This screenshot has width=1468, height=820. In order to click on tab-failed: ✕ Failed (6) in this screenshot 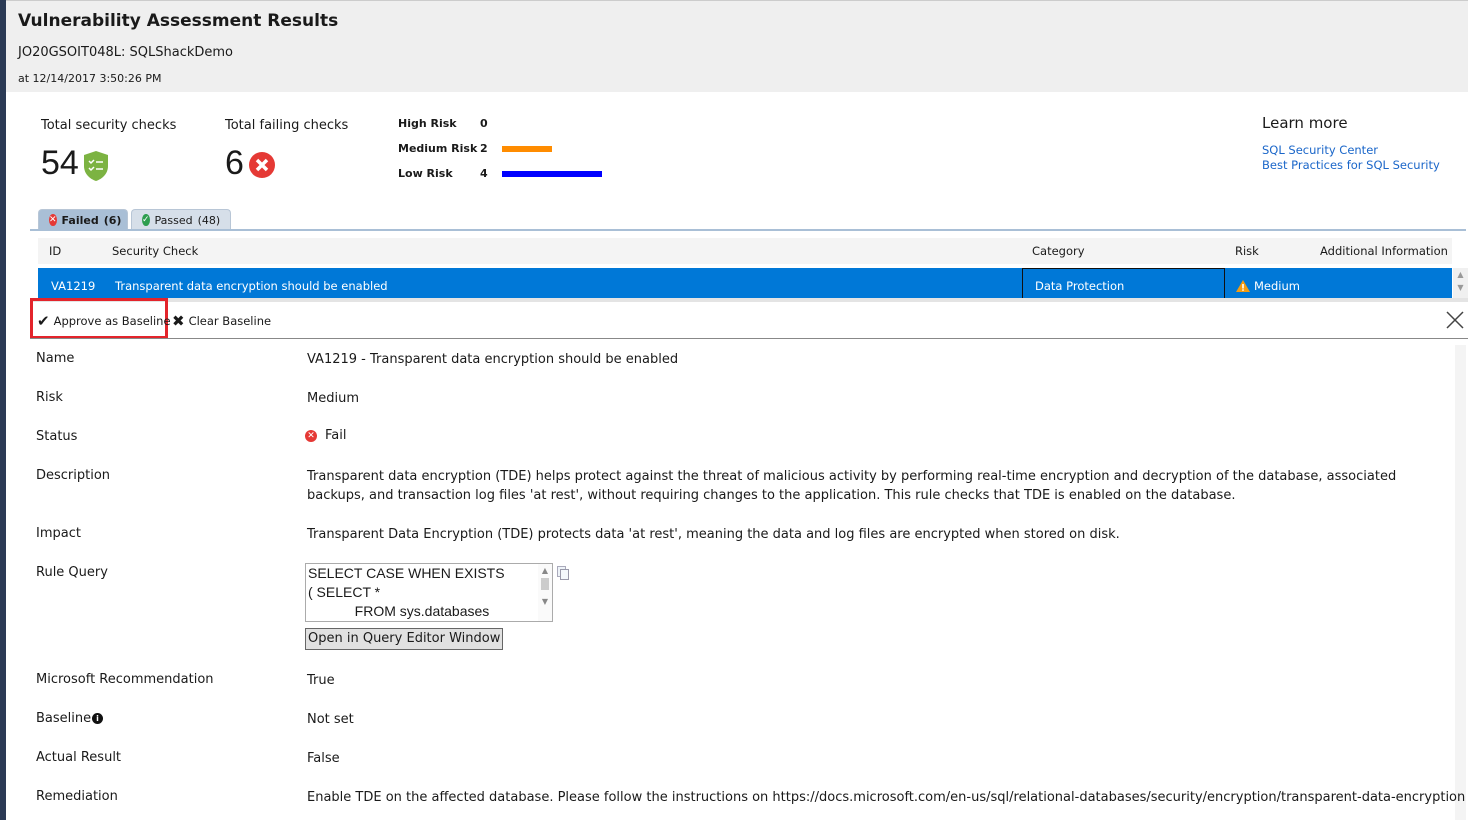, I will do `click(83, 219)`.